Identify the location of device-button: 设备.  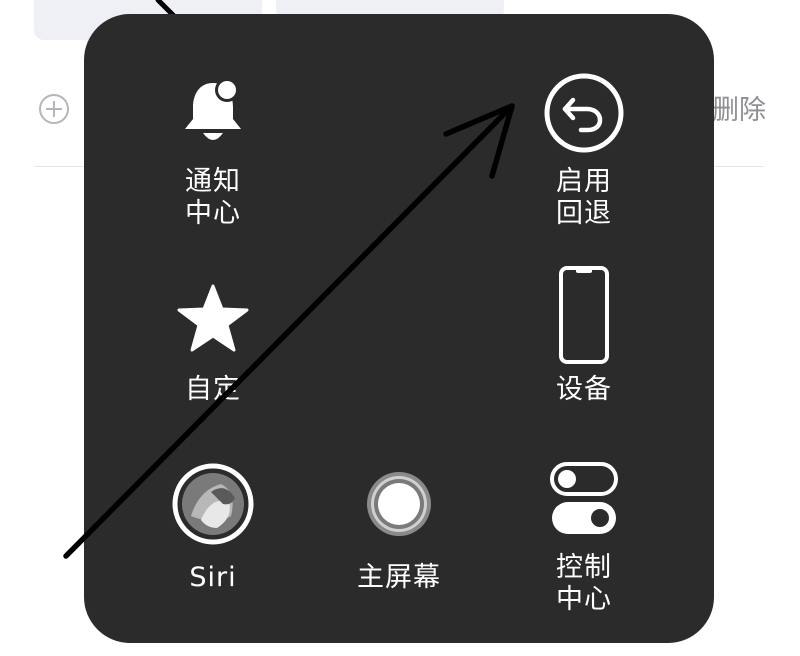
(584, 341).